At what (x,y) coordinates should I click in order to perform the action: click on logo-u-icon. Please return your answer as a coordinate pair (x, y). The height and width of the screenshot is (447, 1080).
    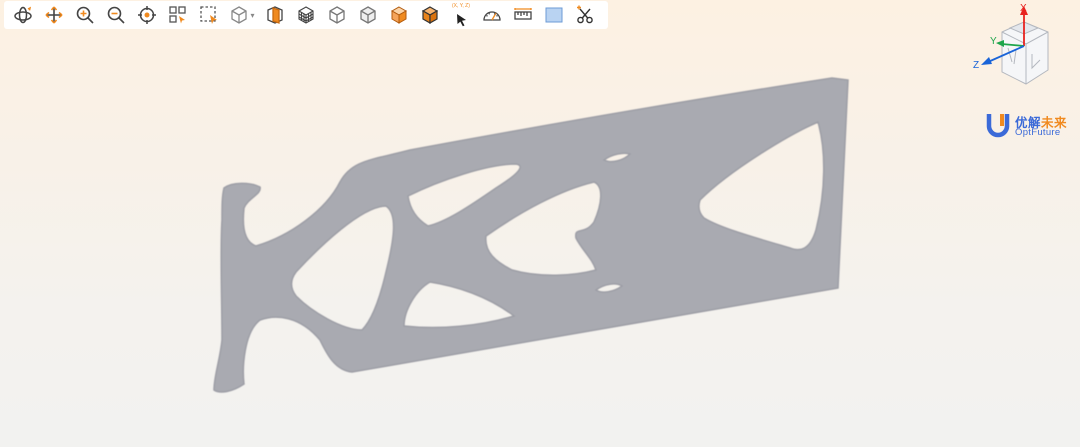
    Looking at the image, I should click on (998, 126).